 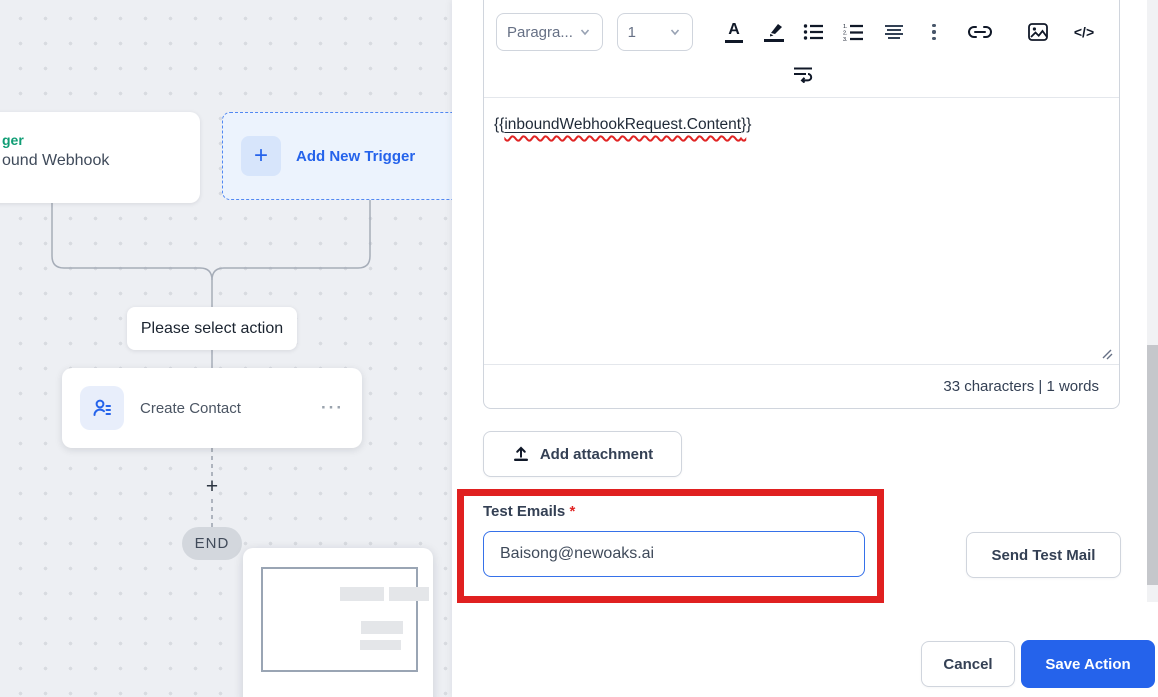 What do you see at coordinates (572, 511) in the screenshot?
I see `required-asterisk: *` at bounding box center [572, 511].